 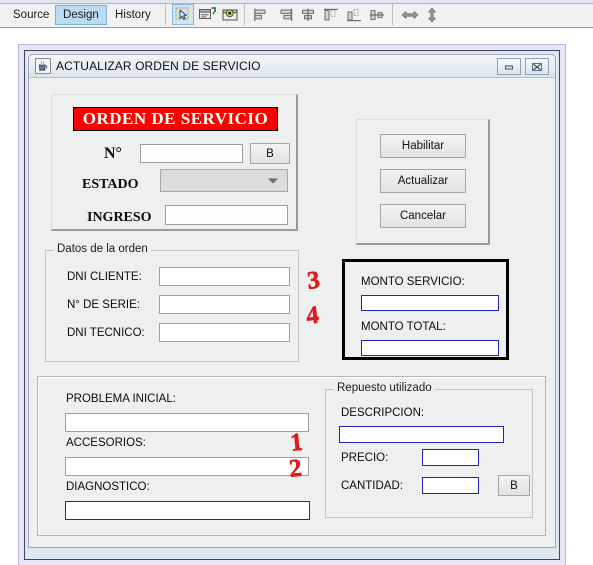 I want to click on minimize-button, so click(x=509, y=66).